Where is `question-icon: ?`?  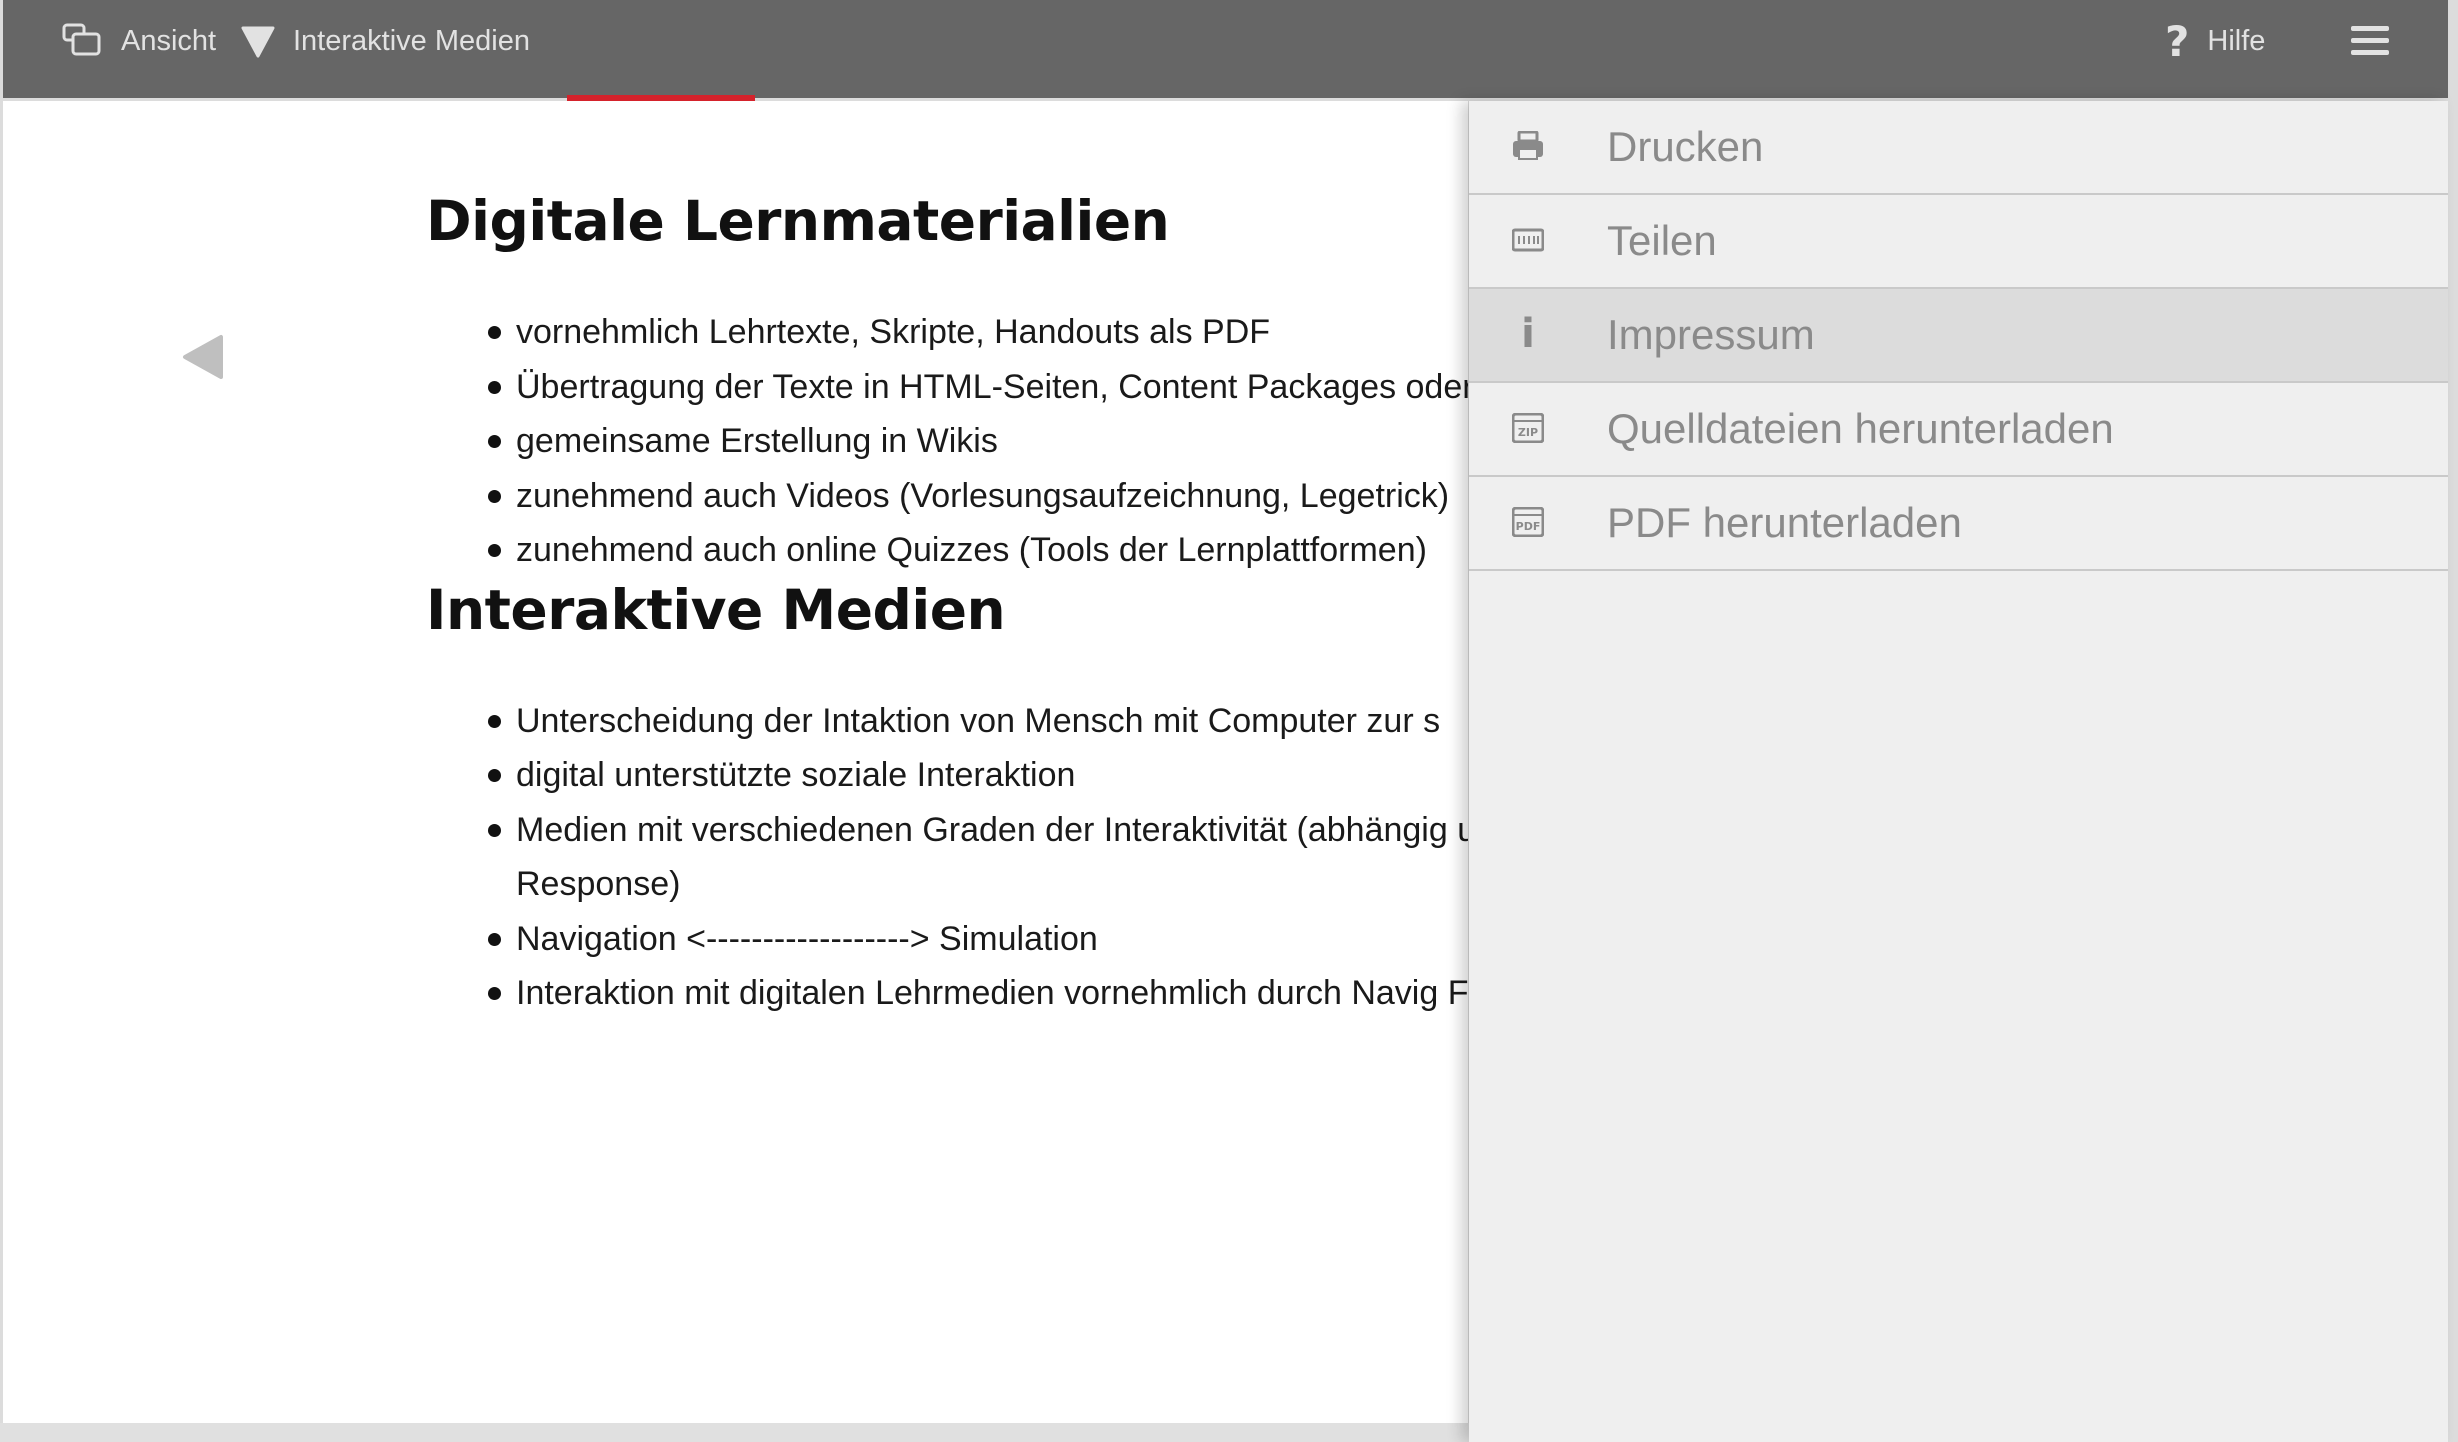
question-icon: ? is located at coordinates (2177, 41).